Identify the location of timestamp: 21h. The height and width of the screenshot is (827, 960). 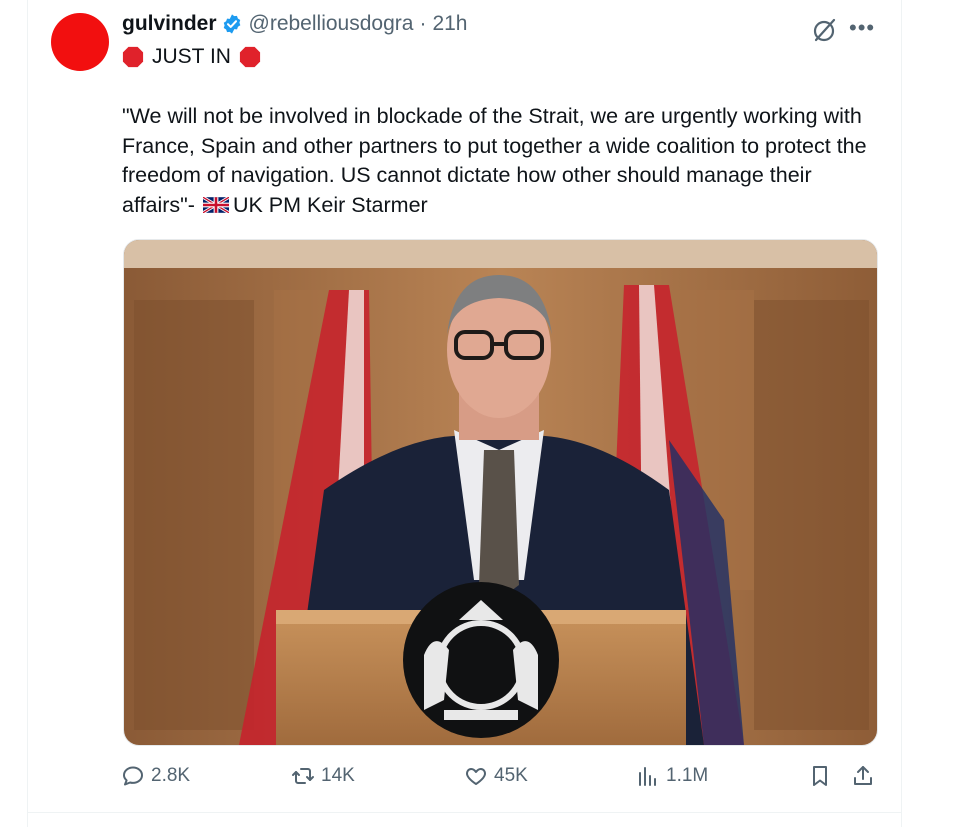
(449, 24).